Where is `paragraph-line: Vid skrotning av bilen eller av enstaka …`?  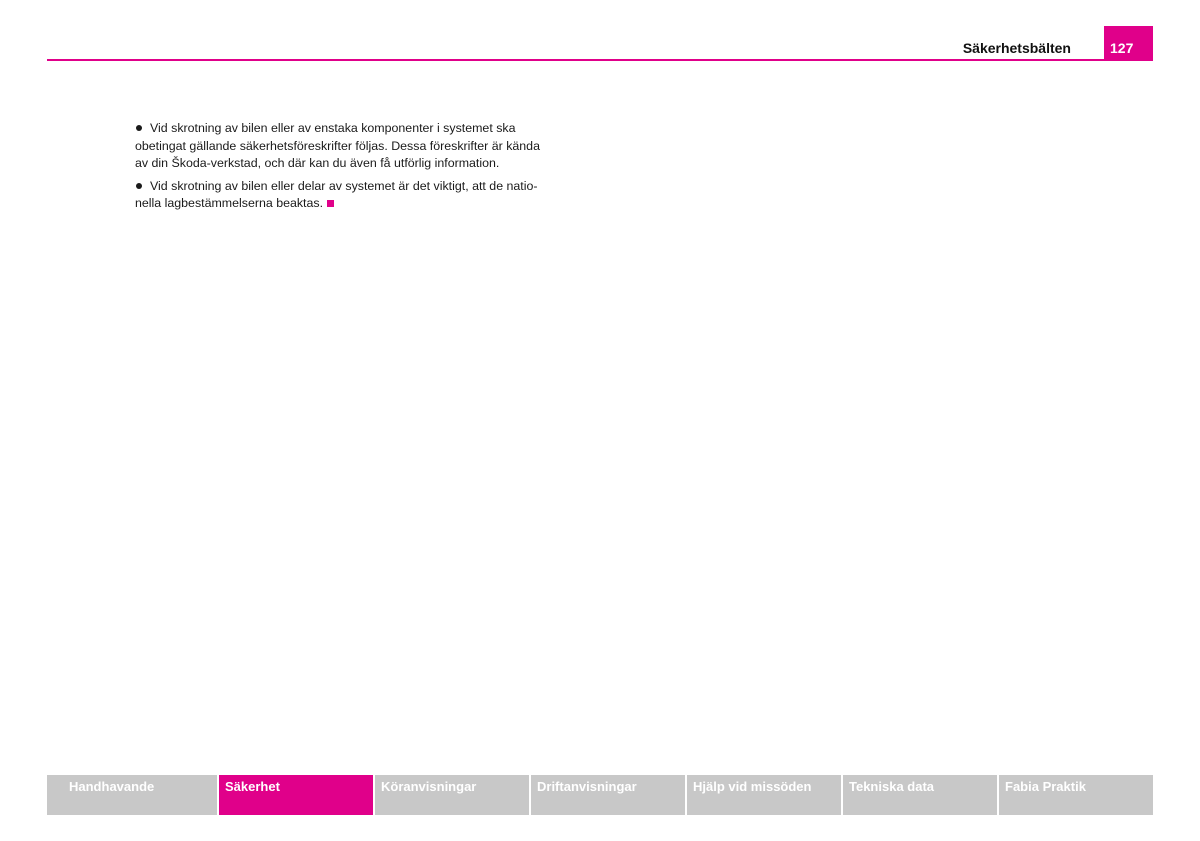
paragraph-line: Vid skrotning av bilen eller av enstaka … is located at coordinates (333, 128).